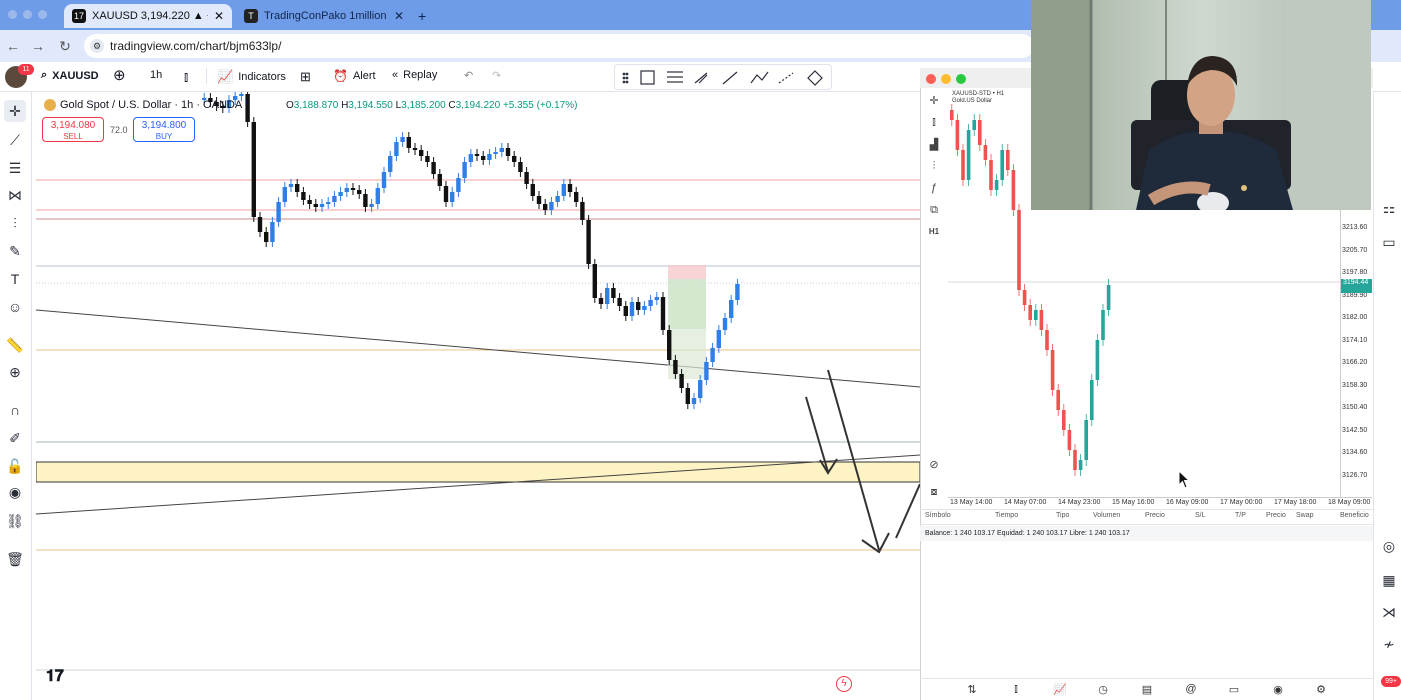  I want to click on stay-drawing-icon: ✐, so click(15, 438).